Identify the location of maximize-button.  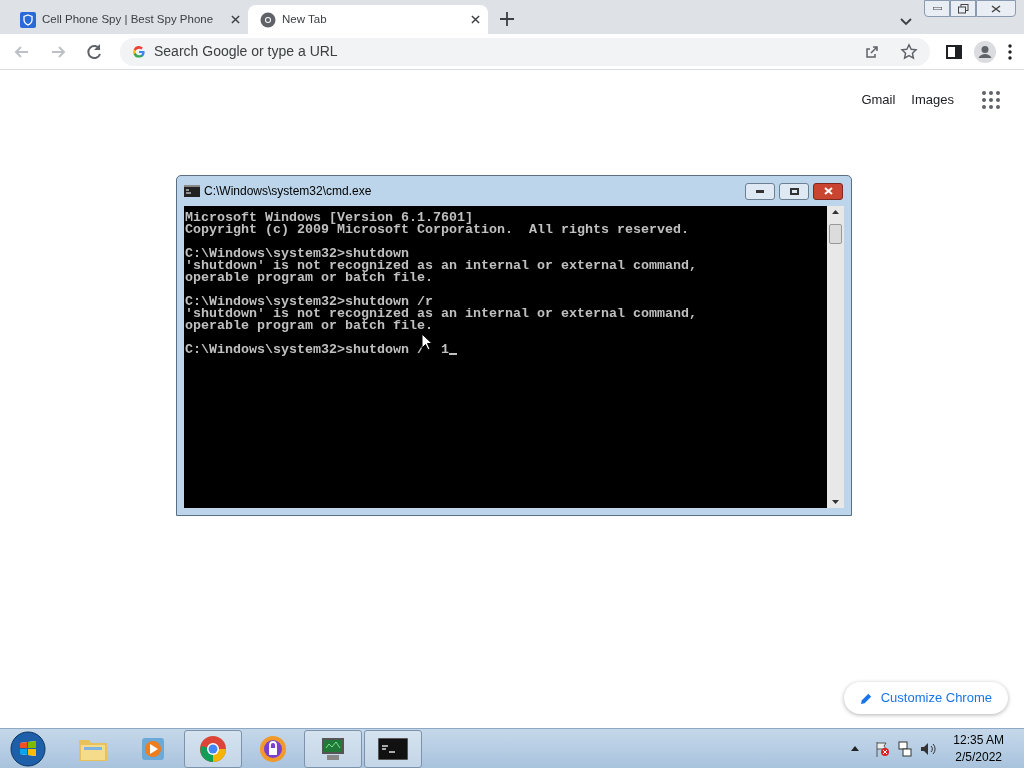
(794, 191).